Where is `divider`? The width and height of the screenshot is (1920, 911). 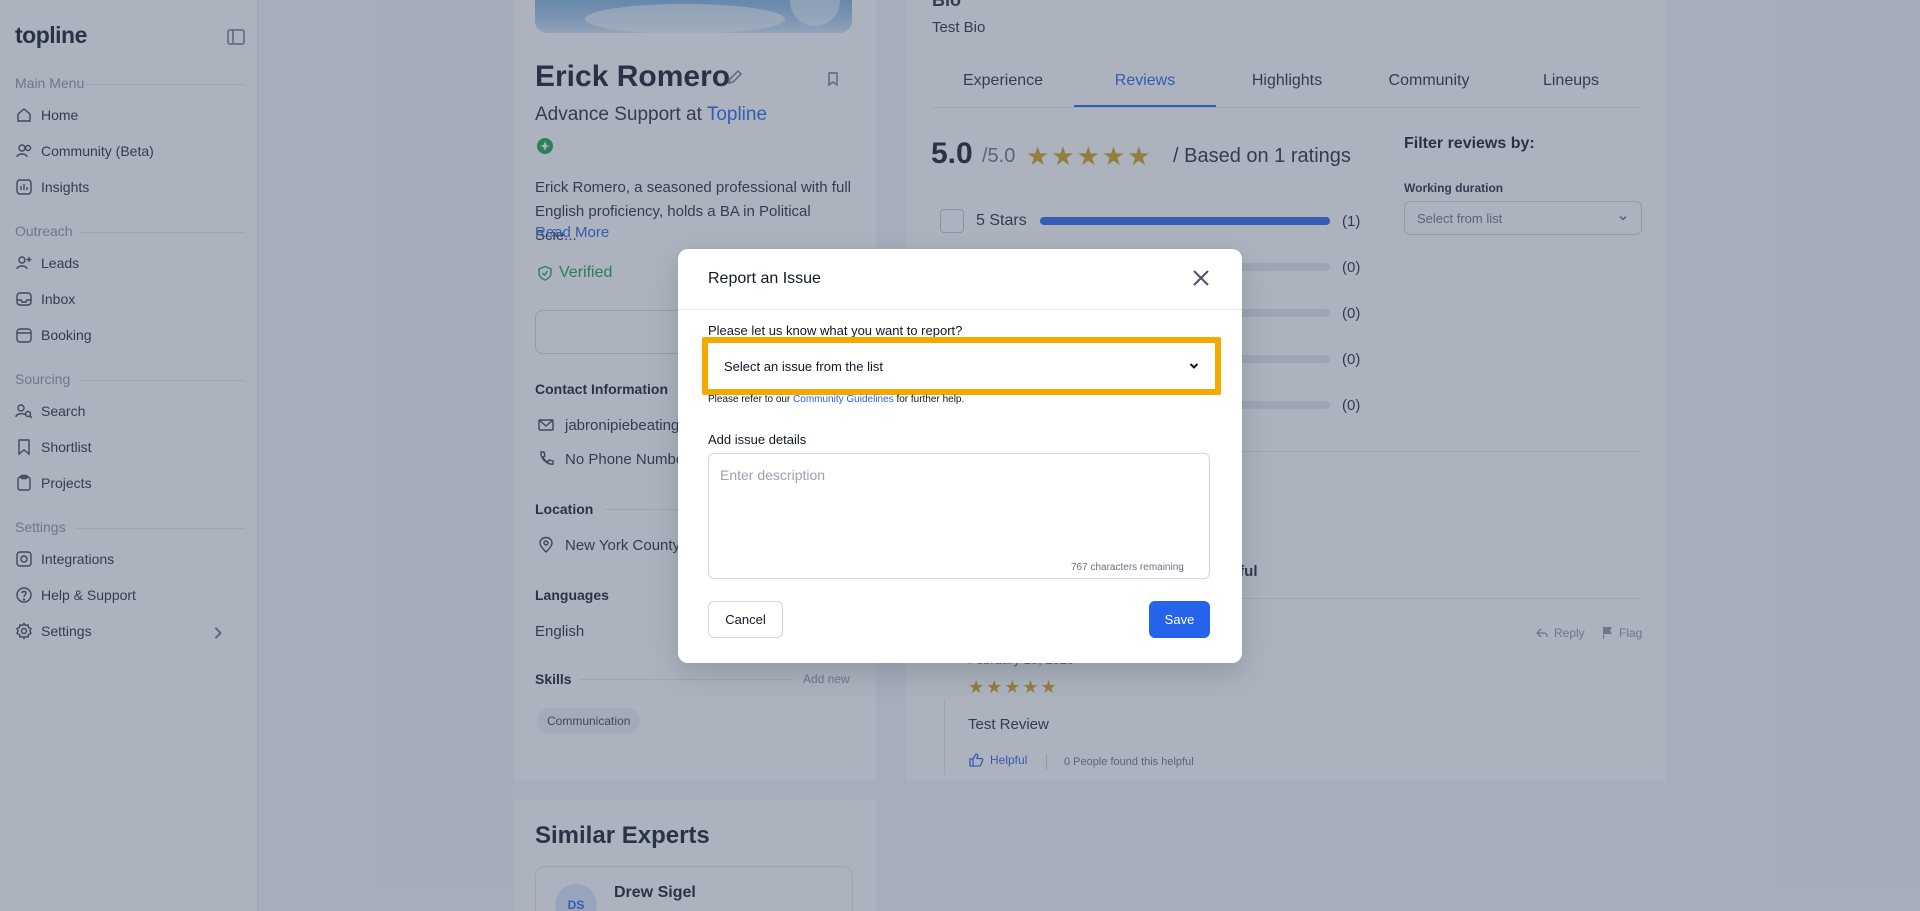 divider is located at coordinates (960, 309).